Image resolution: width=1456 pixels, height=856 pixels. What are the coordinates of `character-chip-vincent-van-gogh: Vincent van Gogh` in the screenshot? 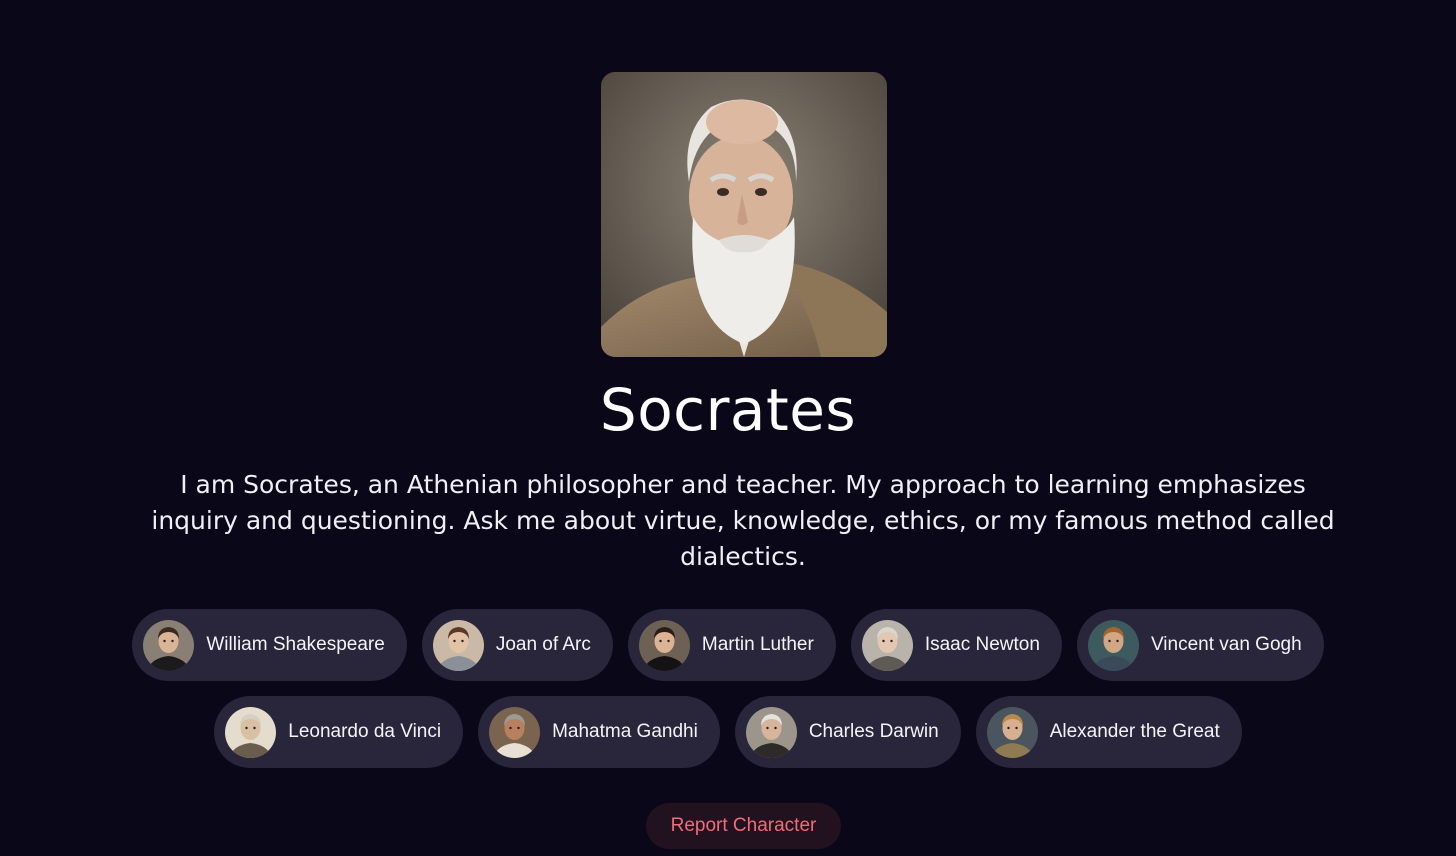 It's located at (1200, 645).